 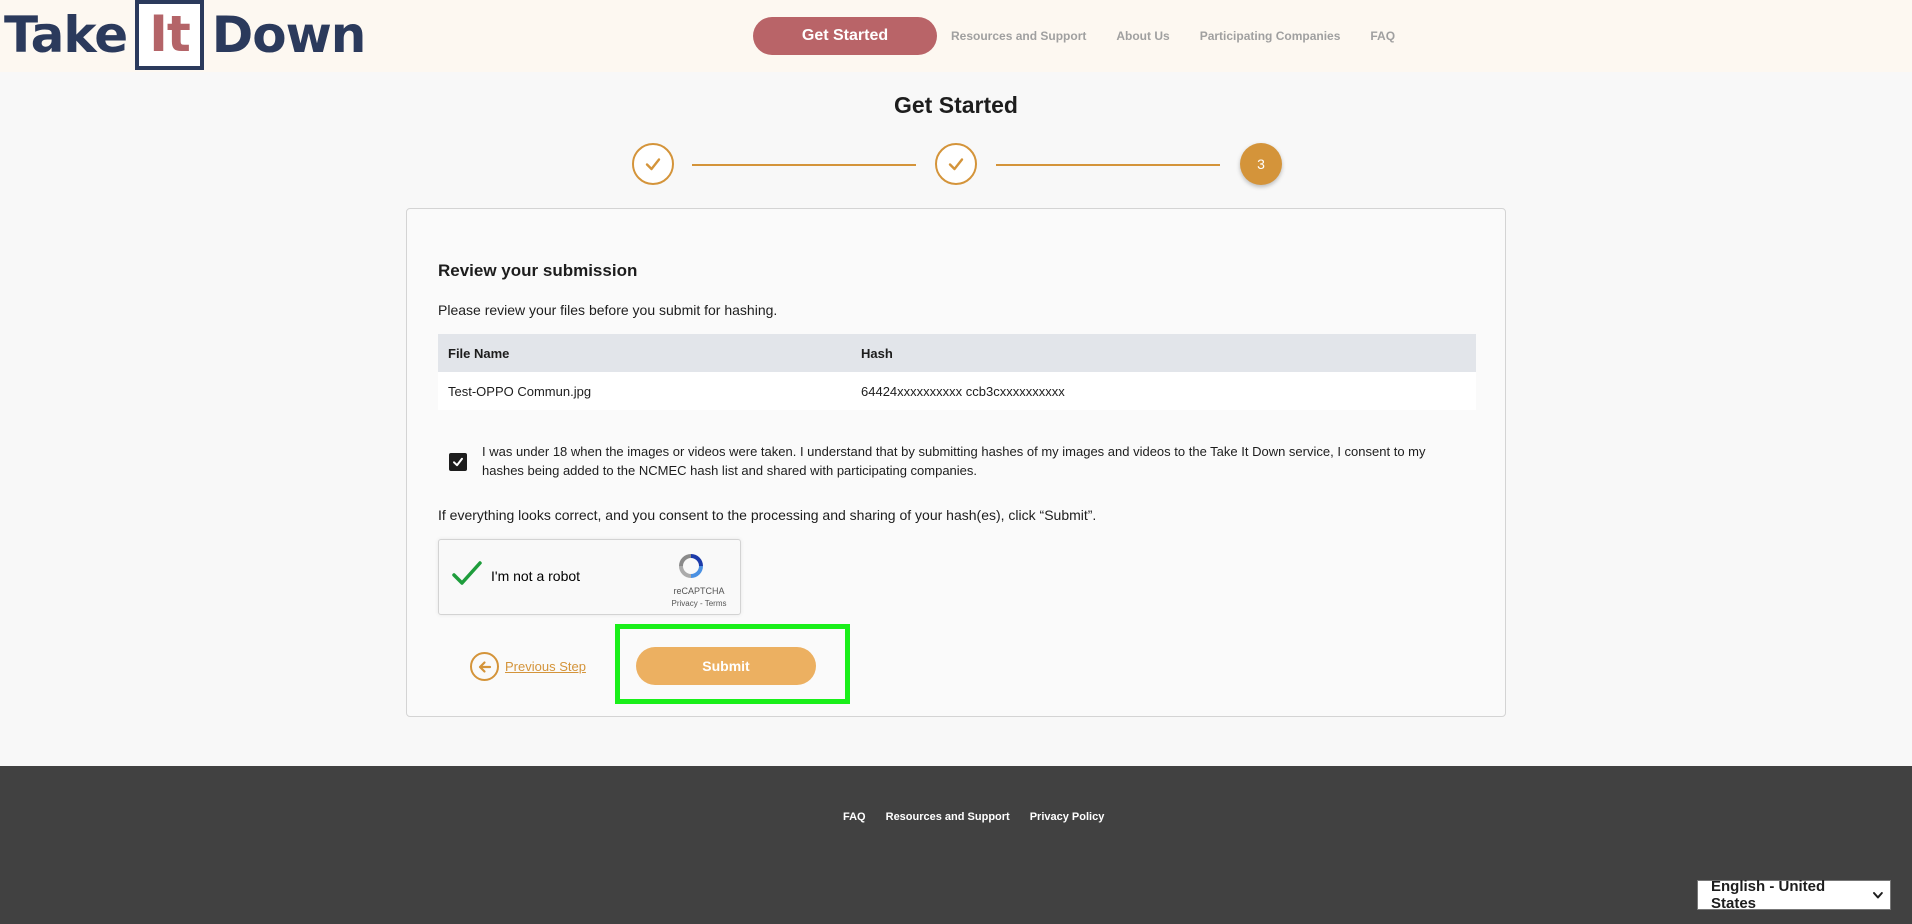 What do you see at coordinates (1067, 817) in the screenshot?
I see `footer-link-privacy: Privacy Policy` at bounding box center [1067, 817].